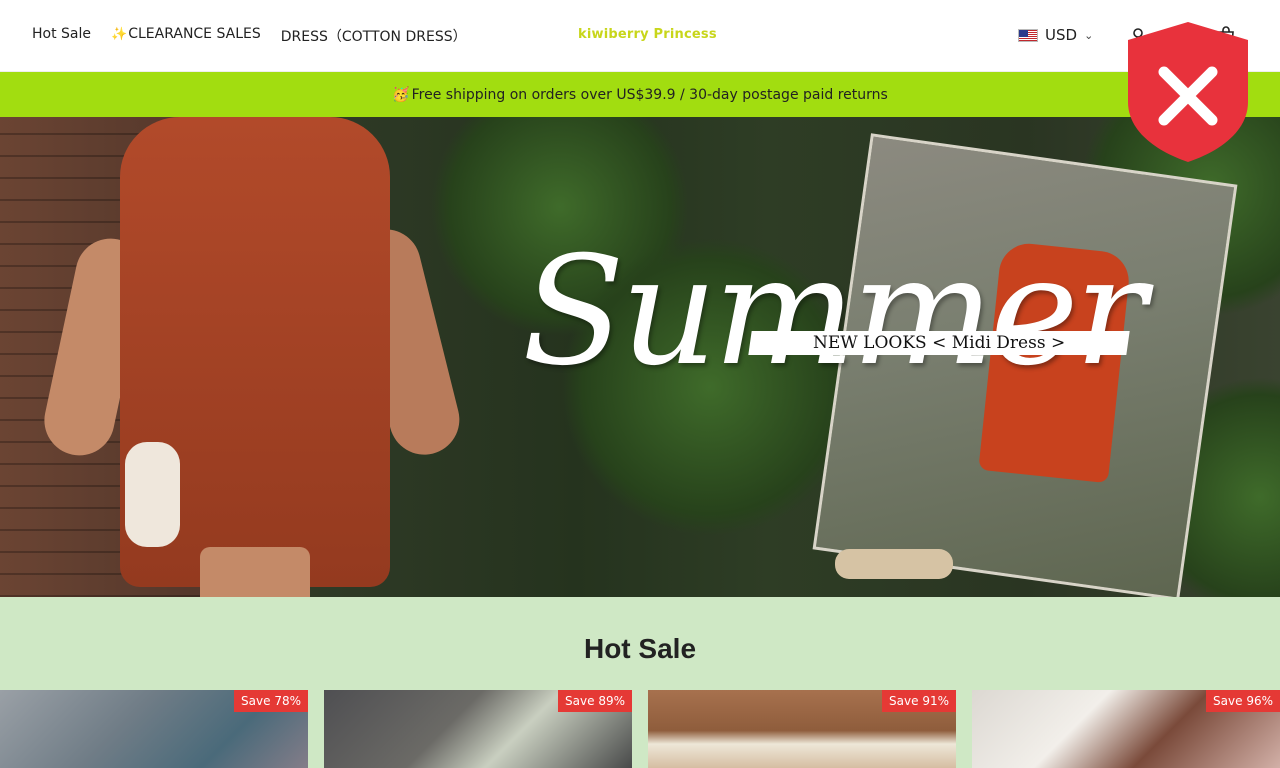 Image resolution: width=1280 pixels, height=768 pixels. I want to click on nav-dress: DRESS（COTTON DRESS）, so click(374, 36).